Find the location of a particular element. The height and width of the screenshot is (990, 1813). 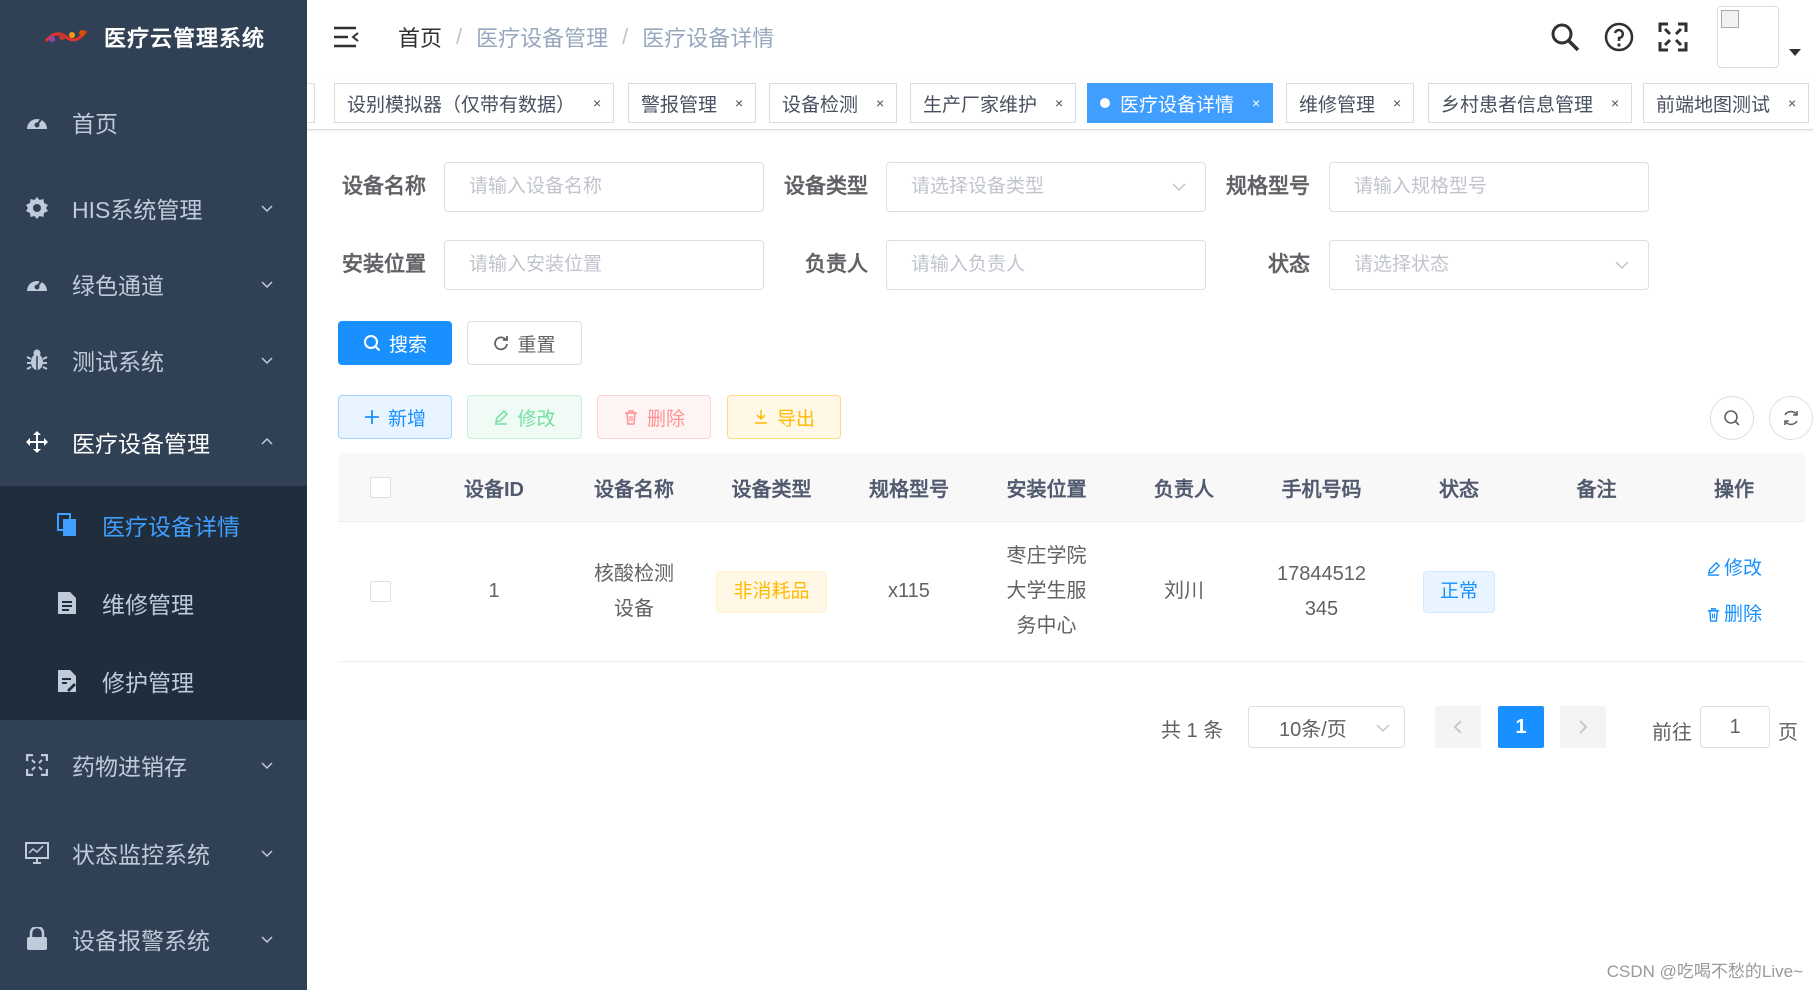

sidebar-item-green-channel: 绿色通道 is located at coordinates (153, 284).